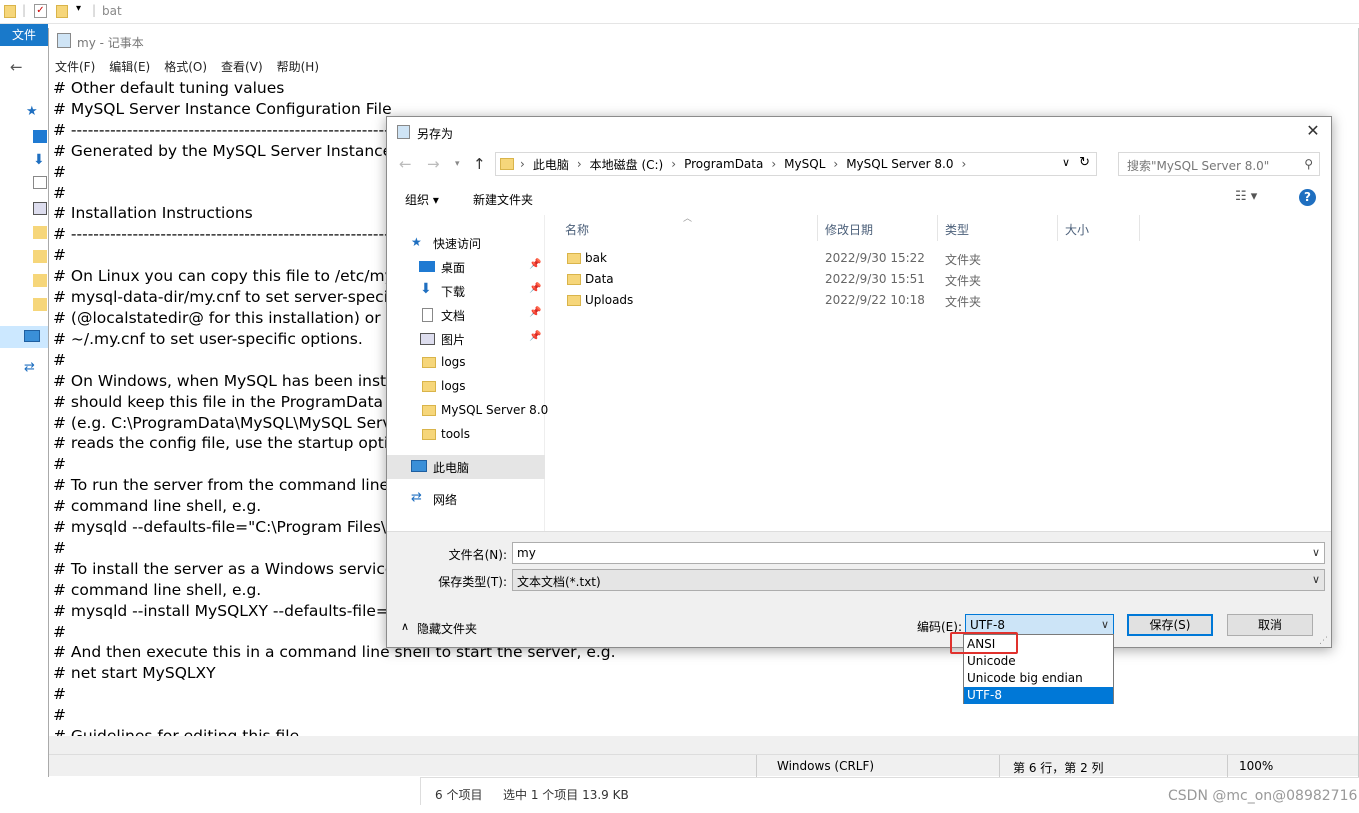 The width and height of the screenshot is (1359, 813). What do you see at coordinates (40, 208) in the screenshot?
I see `picture-icon` at bounding box center [40, 208].